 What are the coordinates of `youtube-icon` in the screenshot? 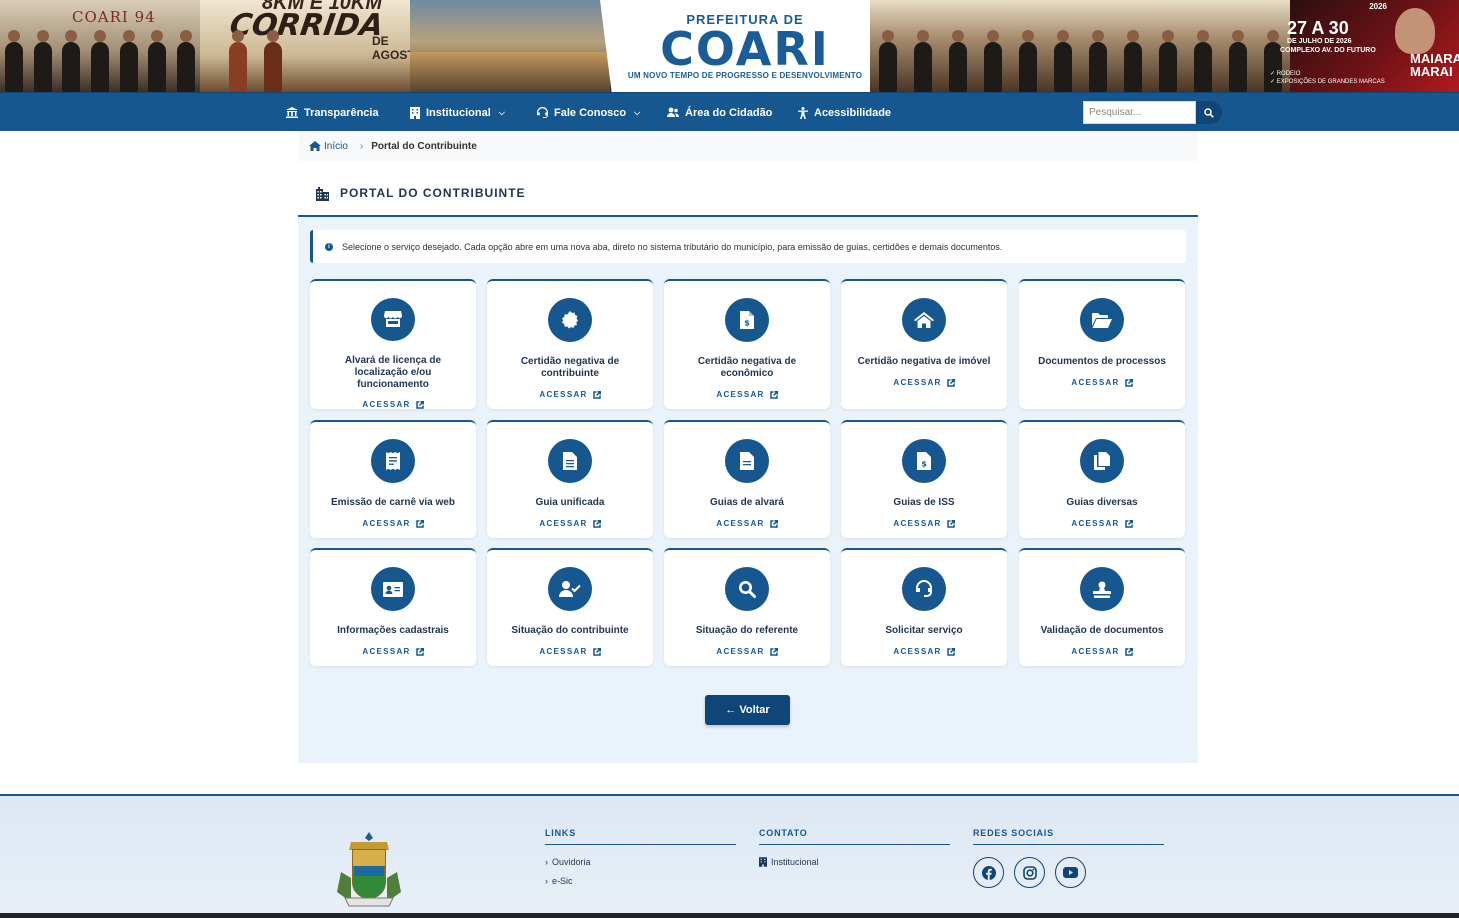 It's located at (1070, 872).